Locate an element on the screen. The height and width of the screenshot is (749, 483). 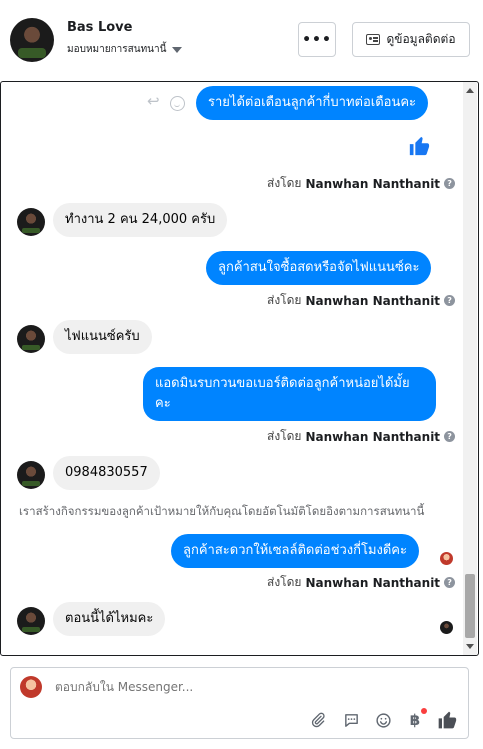
assign-conversation-dropdown: มอบหมายการสนทนานี้ is located at coordinates (125, 49).